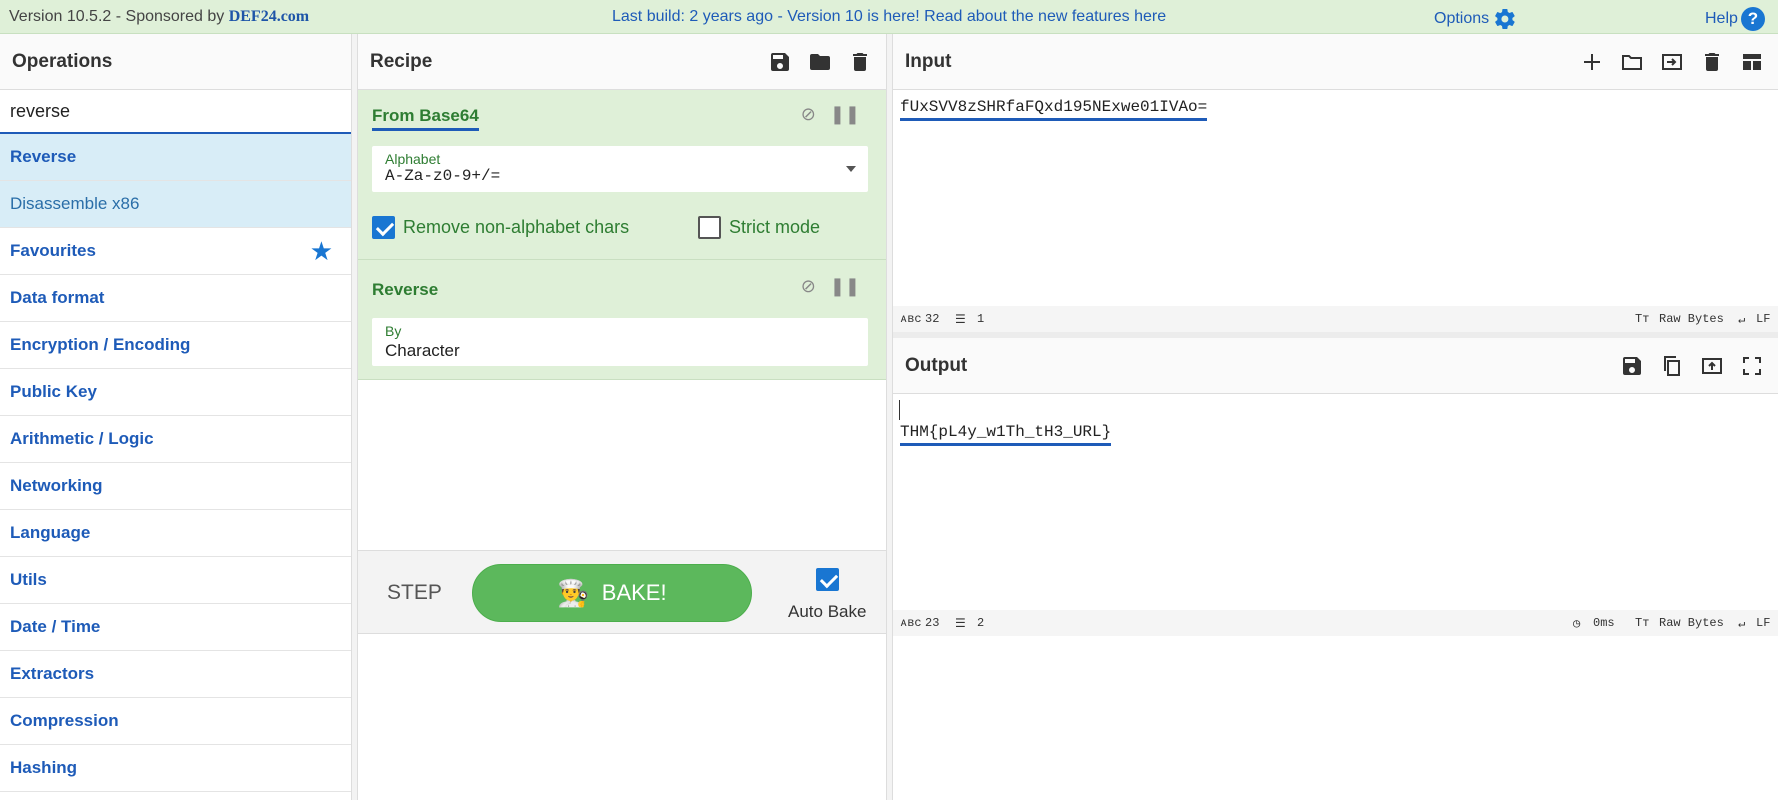 This screenshot has width=1778, height=800. I want to click on field-label: Alphabet, so click(413, 159).